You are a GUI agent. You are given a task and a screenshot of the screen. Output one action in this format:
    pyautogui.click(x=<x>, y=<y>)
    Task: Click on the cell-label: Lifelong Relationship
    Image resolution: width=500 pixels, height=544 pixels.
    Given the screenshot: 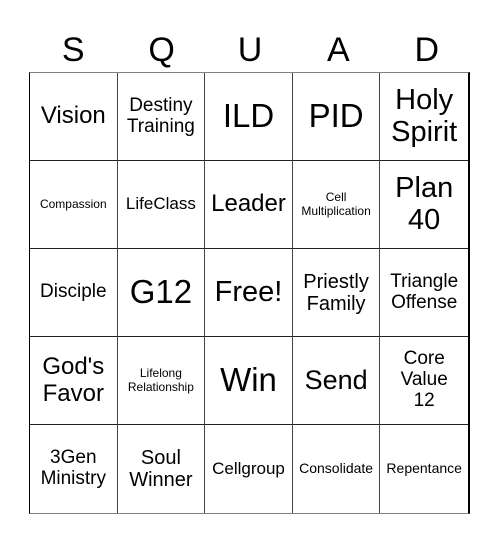 What is the action you would take?
    pyautogui.click(x=160, y=380)
    